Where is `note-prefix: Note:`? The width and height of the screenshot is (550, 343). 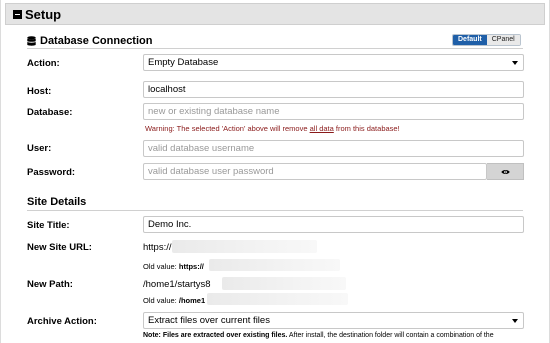 note-prefix: Note: is located at coordinates (152, 335).